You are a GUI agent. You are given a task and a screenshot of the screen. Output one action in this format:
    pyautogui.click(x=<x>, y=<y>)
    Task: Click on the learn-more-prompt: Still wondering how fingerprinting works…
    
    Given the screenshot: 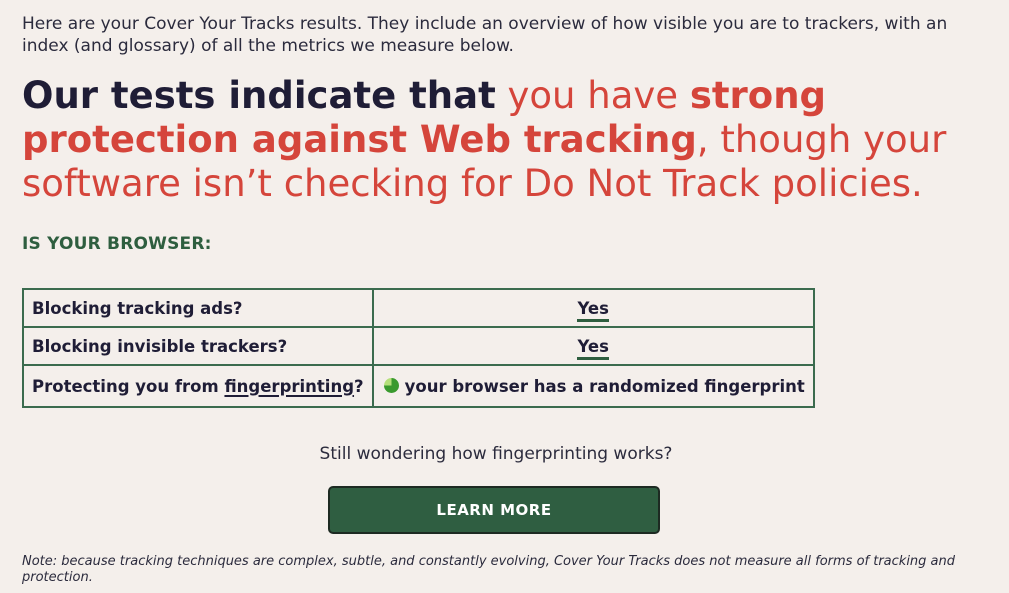 What is the action you would take?
    pyautogui.click(x=496, y=454)
    